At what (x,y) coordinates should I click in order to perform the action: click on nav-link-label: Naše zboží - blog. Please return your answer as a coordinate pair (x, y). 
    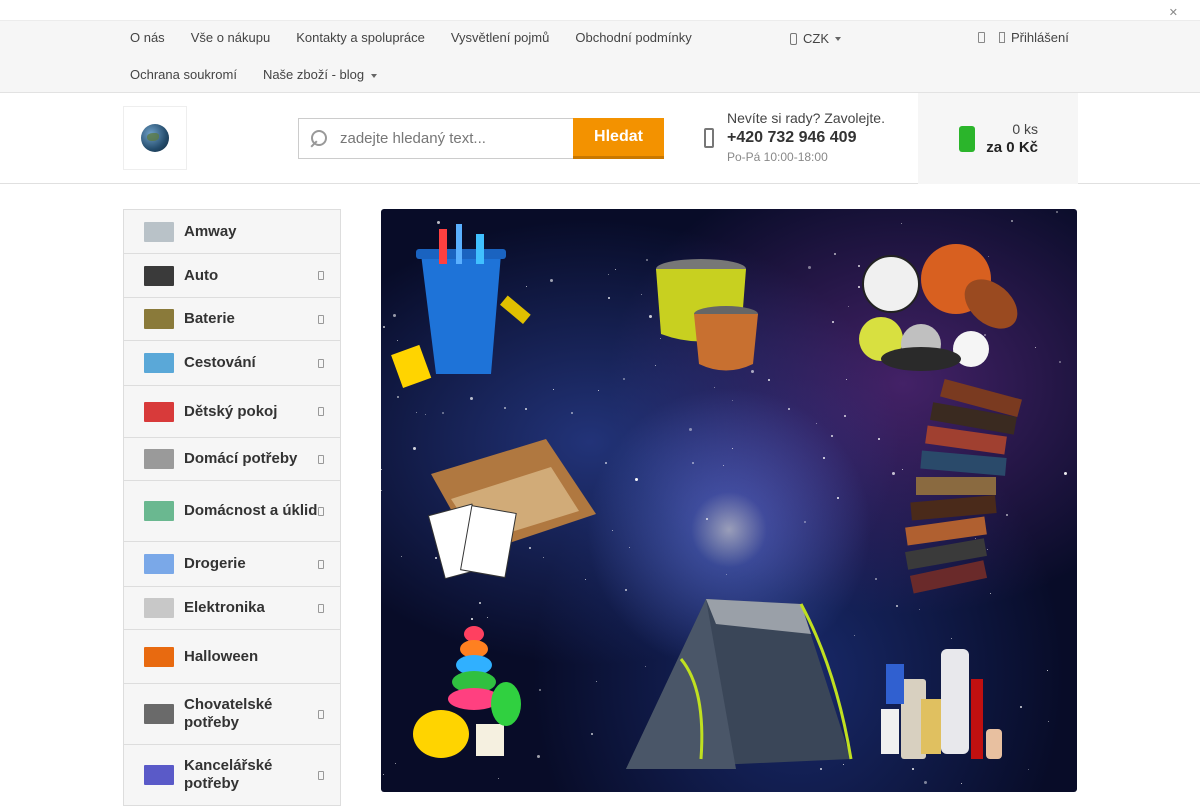
    Looking at the image, I should click on (313, 74).